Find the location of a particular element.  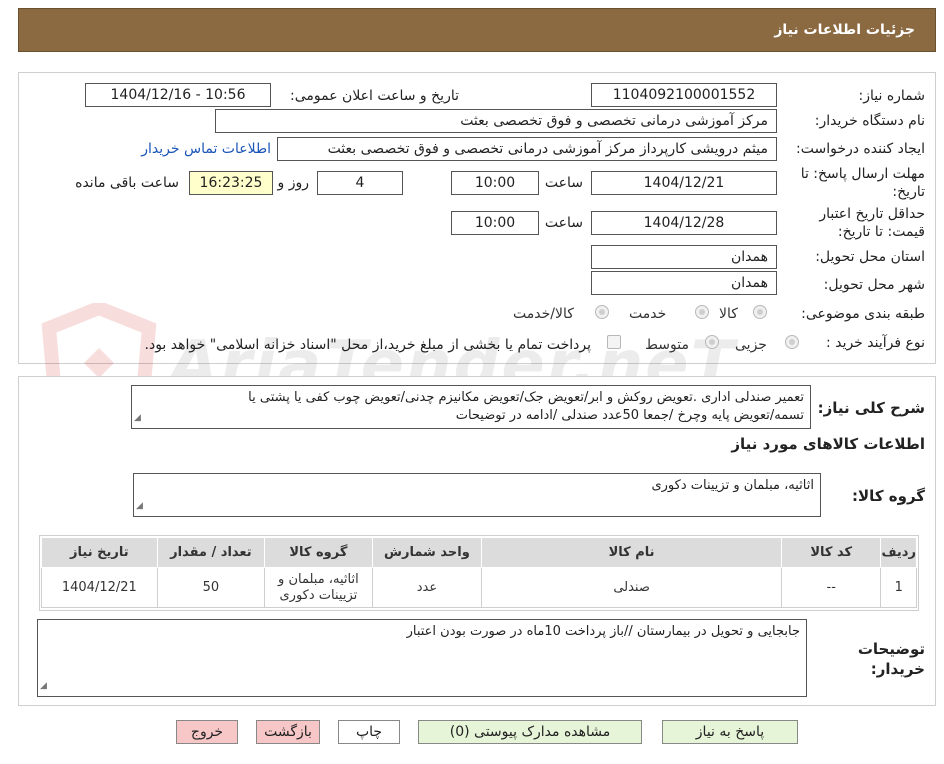

category-option-goods: کالا is located at coordinates (728, 314).